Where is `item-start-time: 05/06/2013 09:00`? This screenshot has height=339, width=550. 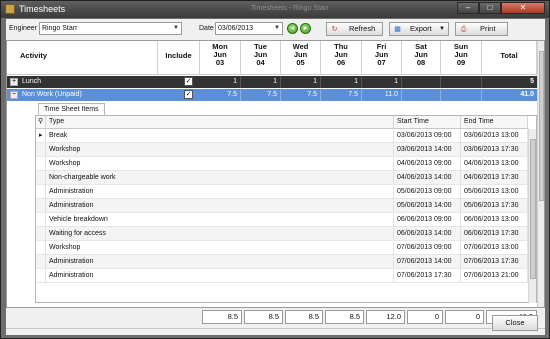
item-start-time: 05/06/2013 09:00 is located at coordinates (427, 191).